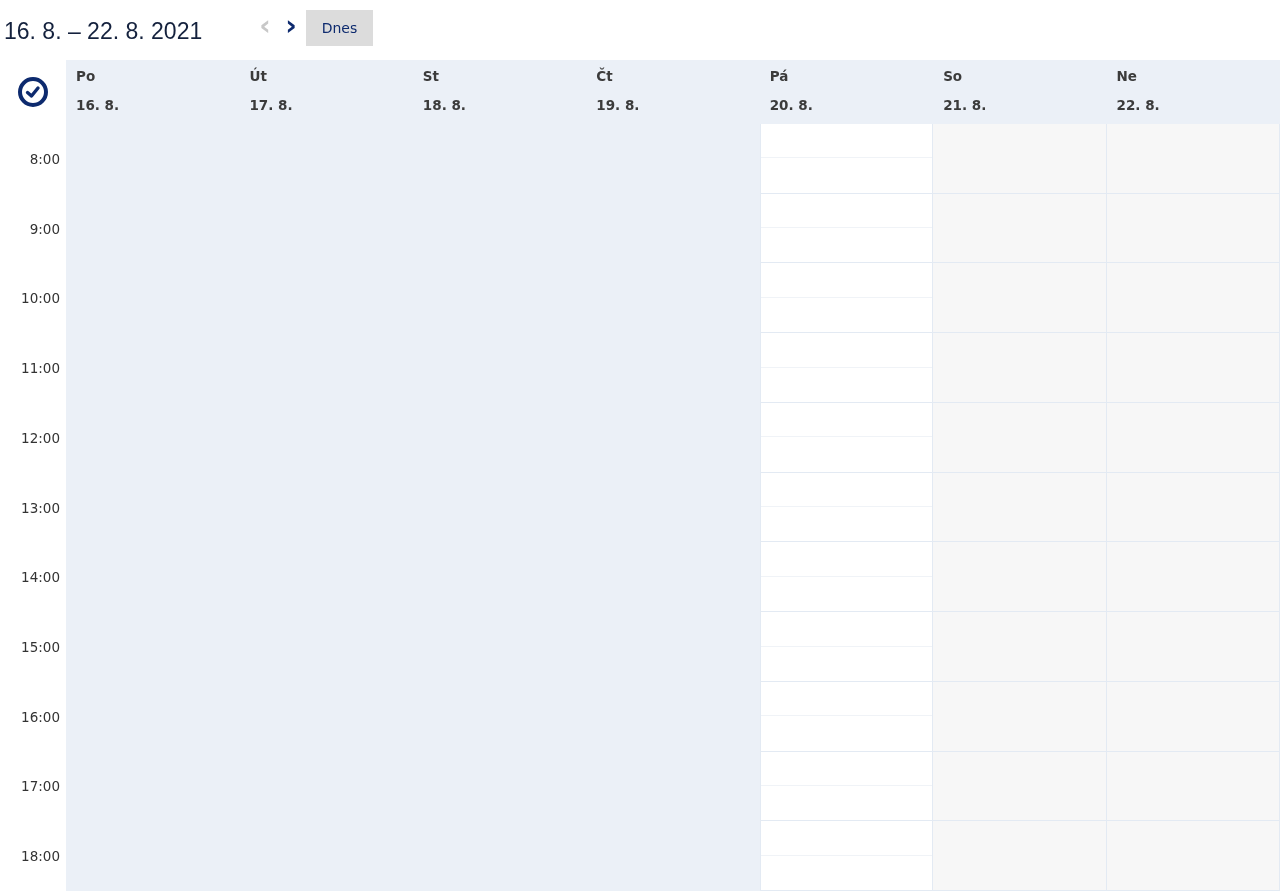  What do you see at coordinates (1127, 76) in the screenshot?
I see `weekday-label: Ne` at bounding box center [1127, 76].